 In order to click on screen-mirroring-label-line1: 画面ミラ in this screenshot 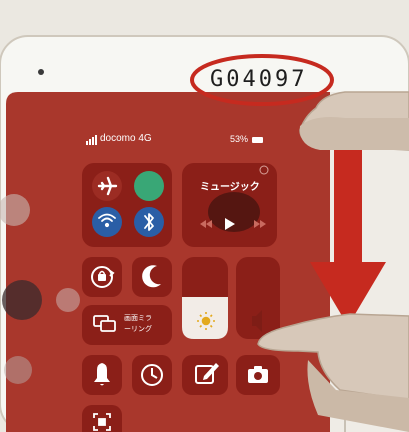, I will do `click(138, 318)`.